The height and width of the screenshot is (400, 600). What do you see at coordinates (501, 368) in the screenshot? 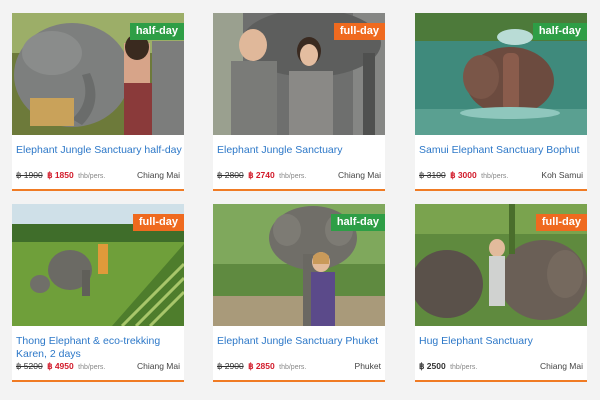
I see `price-row: ฿ 2500 thb/pers. Chiang Mai` at bounding box center [501, 368].